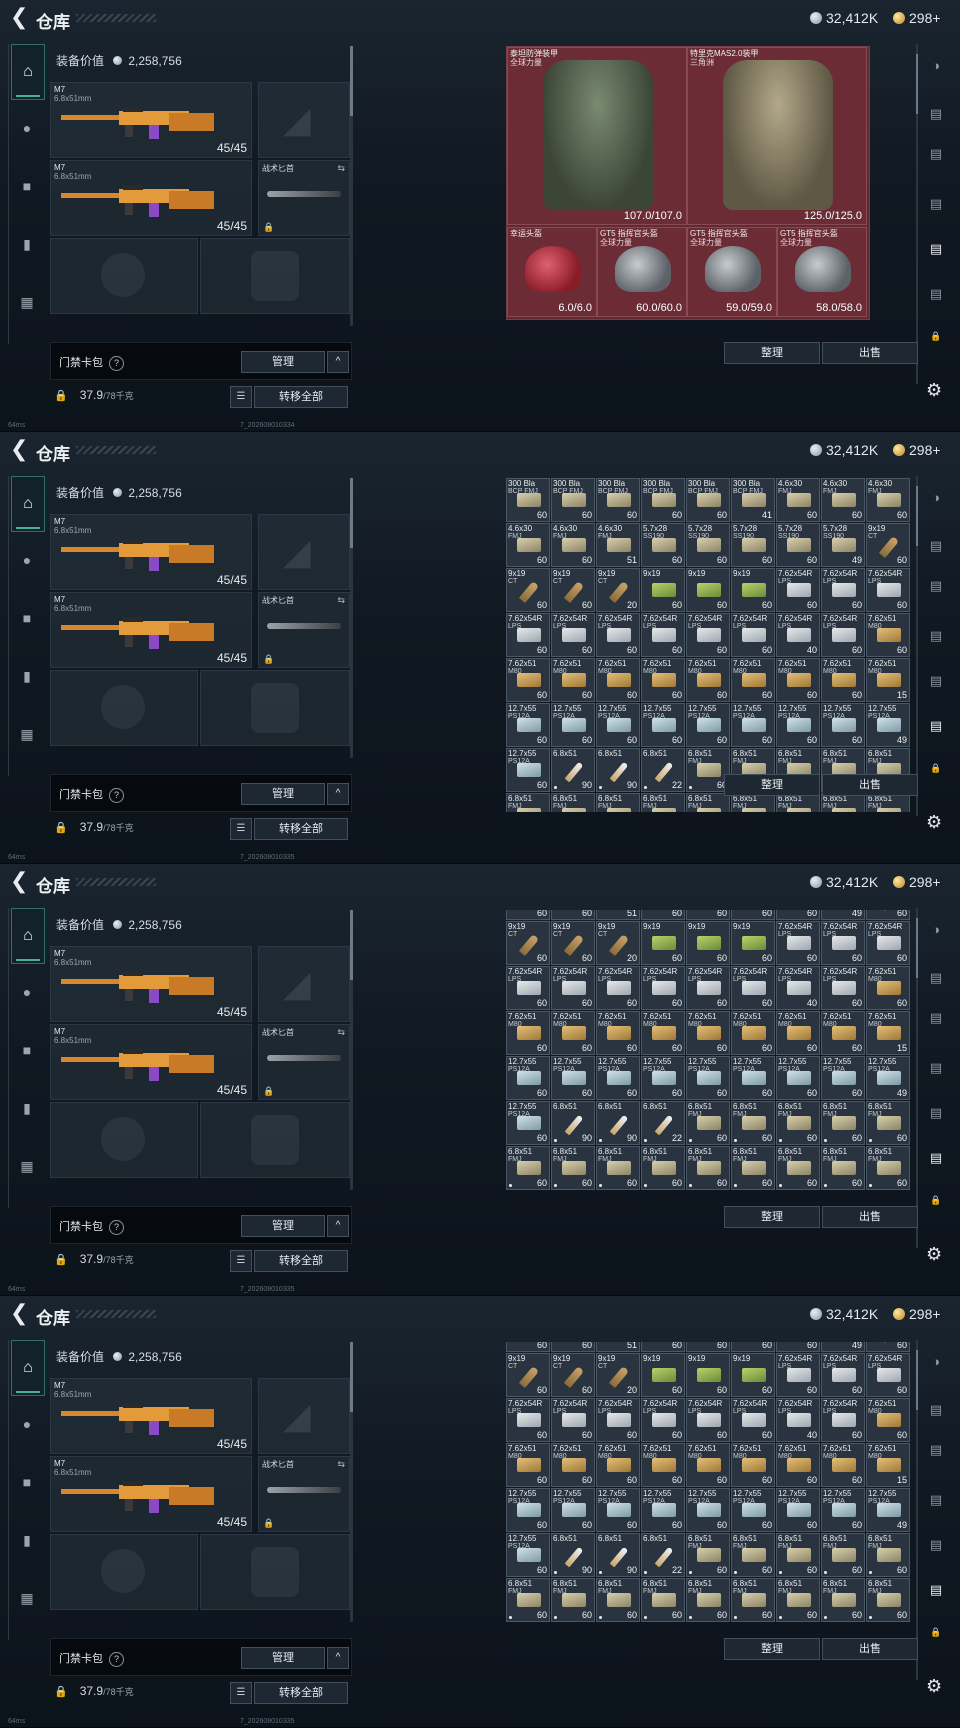 This screenshot has height=1728, width=960. I want to click on gold-currency: 298+, so click(917, 450).